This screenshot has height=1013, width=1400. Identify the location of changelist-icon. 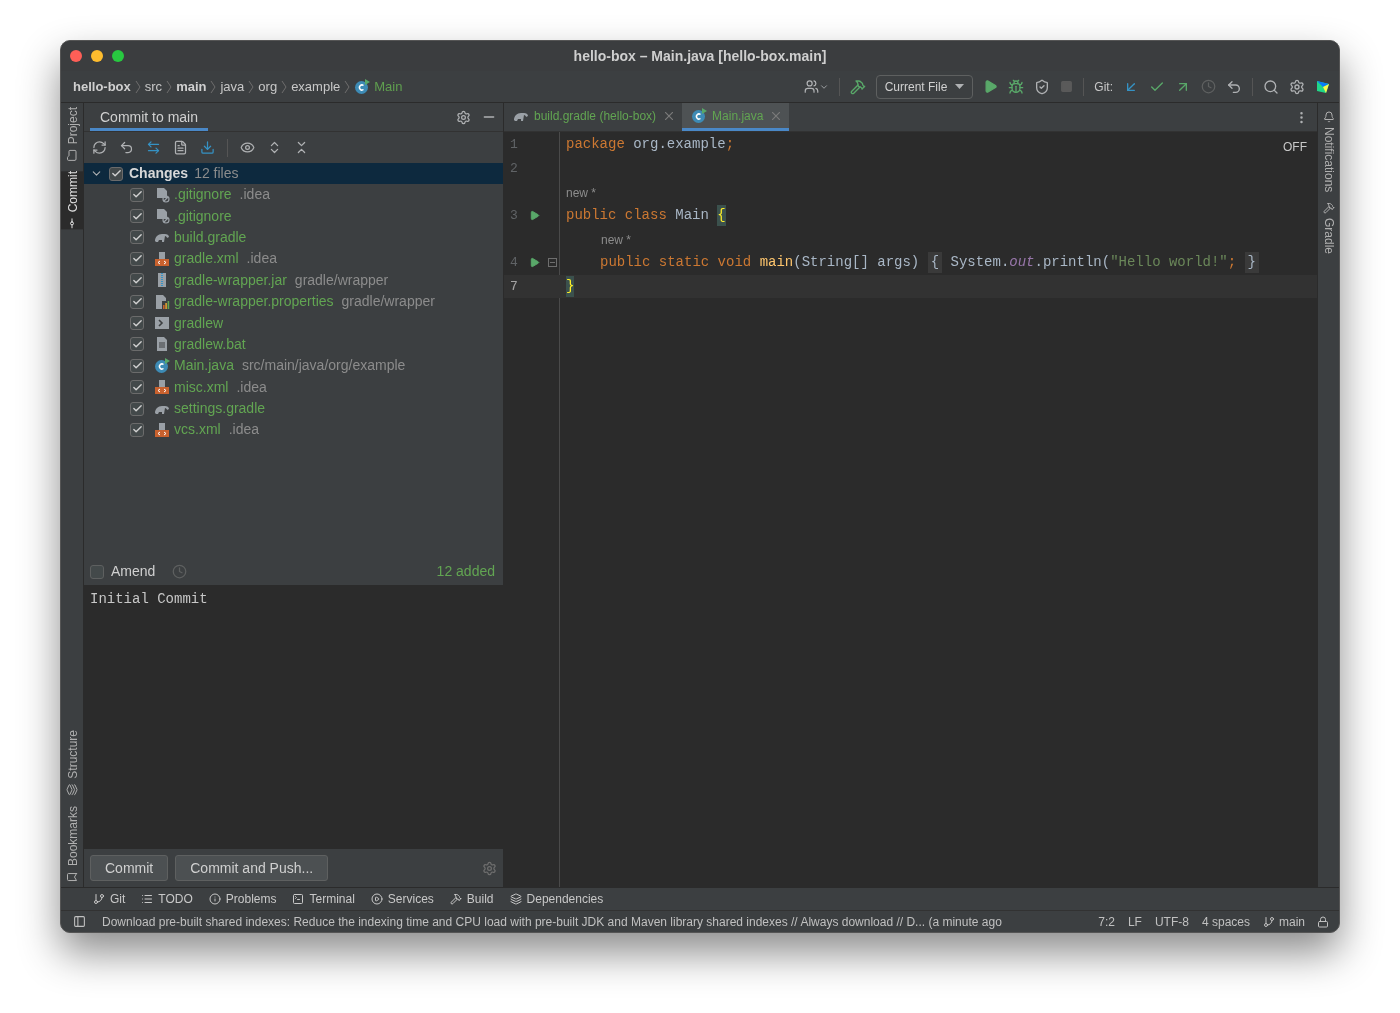
(180, 147).